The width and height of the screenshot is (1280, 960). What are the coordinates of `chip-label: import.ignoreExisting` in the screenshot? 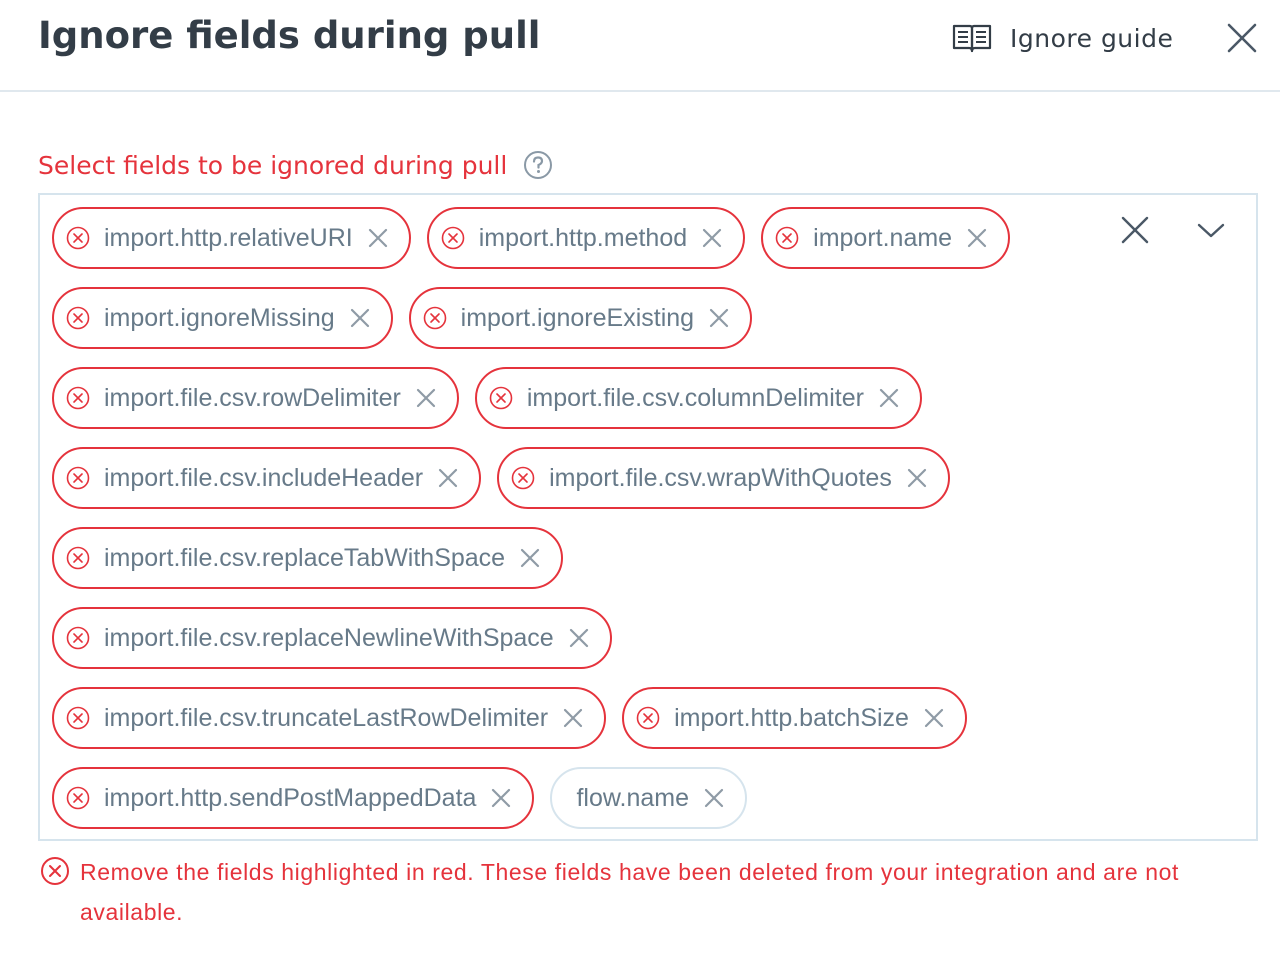 It's located at (577, 317).